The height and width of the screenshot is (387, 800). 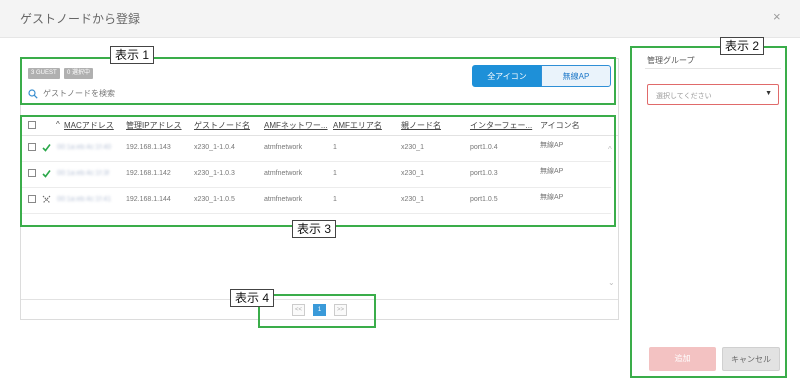 I want to click on callout-label-2: 表示 2, so click(x=742, y=46).